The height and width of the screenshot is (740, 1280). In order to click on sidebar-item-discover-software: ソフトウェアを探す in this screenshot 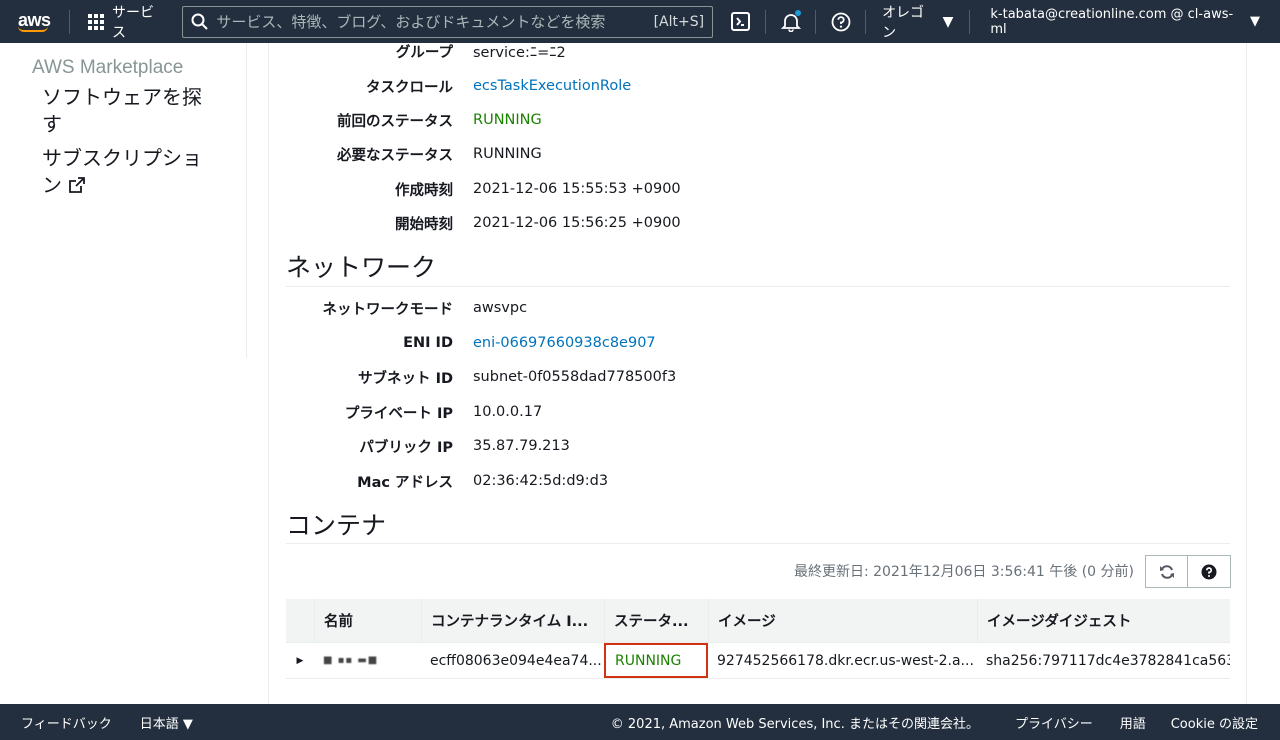, I will do `click(127, 111)`.